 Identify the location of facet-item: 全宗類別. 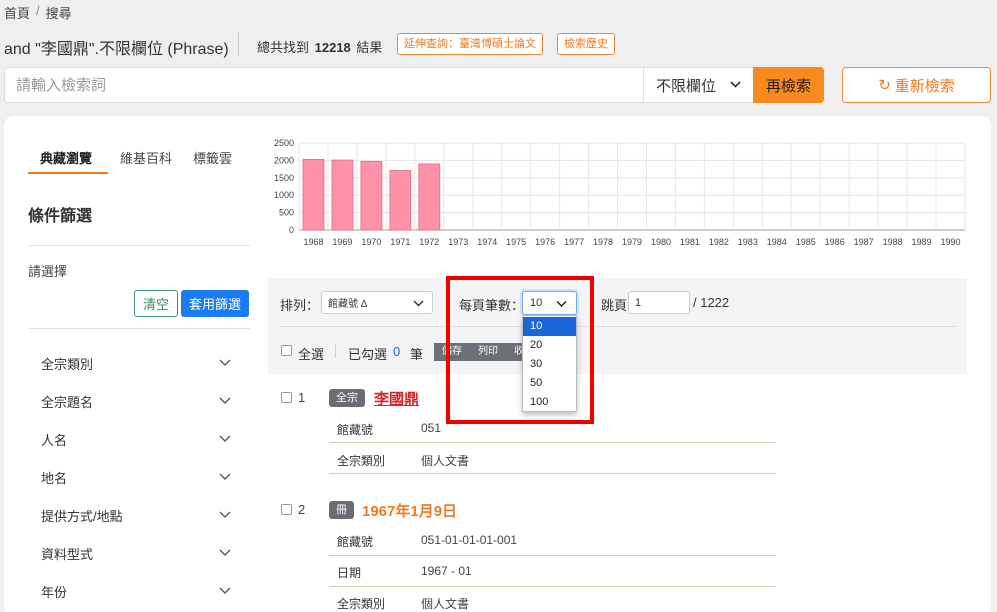
(67, 363).